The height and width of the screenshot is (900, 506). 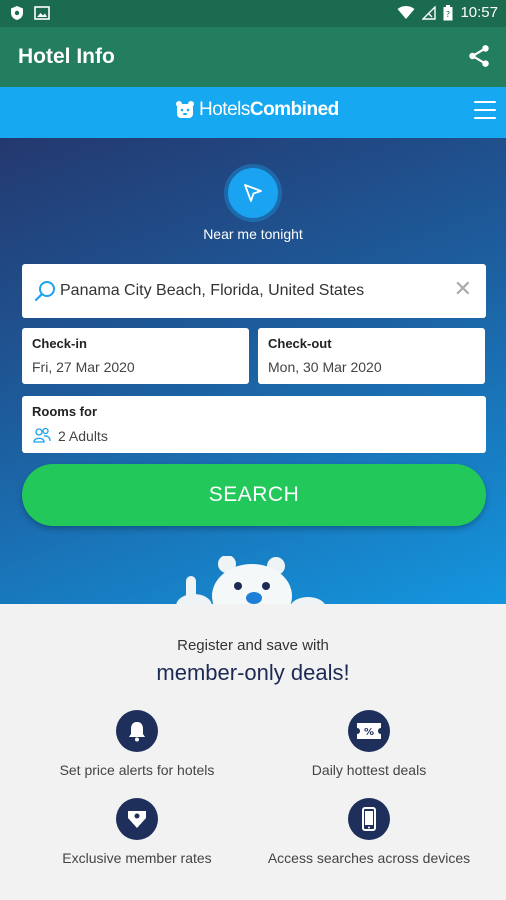 I want to click on battery-icon: ?, so click(x=448, y=12).